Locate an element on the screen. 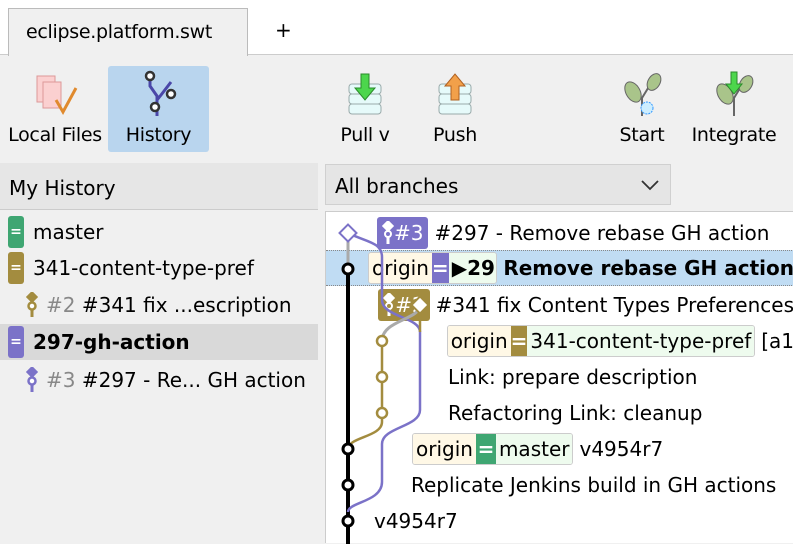  local-files-label: Local Files is located at coordinates (55, 135).